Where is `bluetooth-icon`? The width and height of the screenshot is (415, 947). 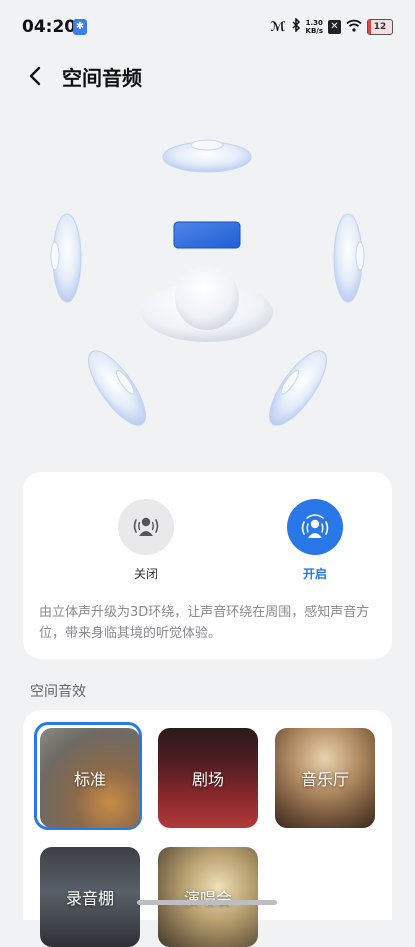 bluetooth-icon is located at coordinates (296, 26).